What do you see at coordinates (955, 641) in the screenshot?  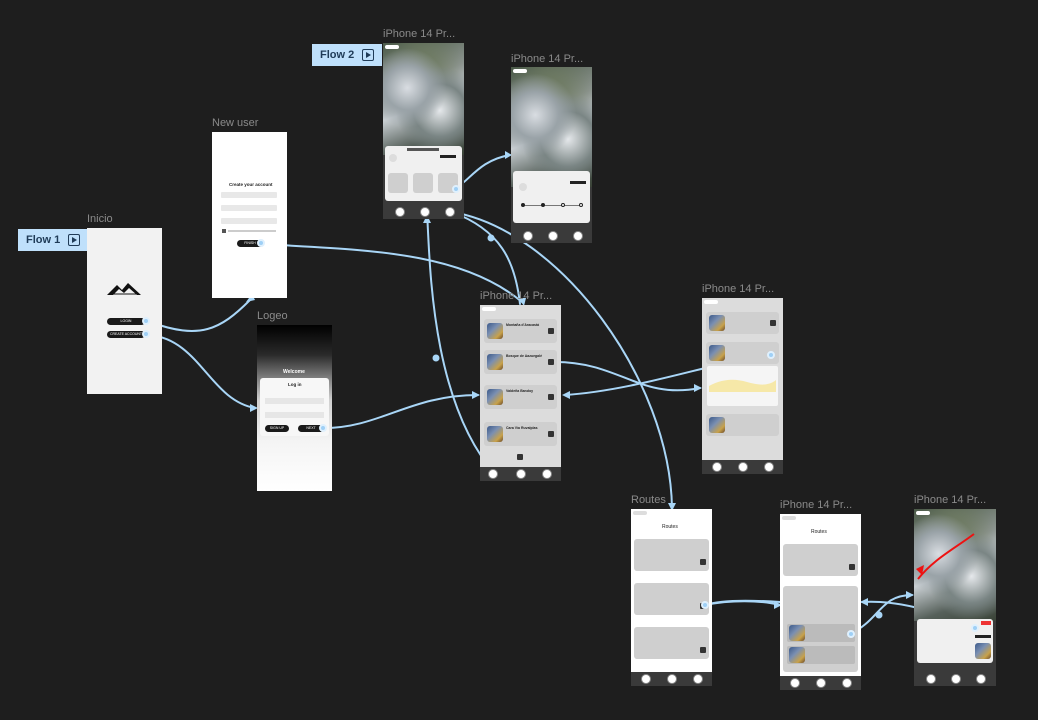 I see `route-bottom-sheet` at bounding box center [955, 641].